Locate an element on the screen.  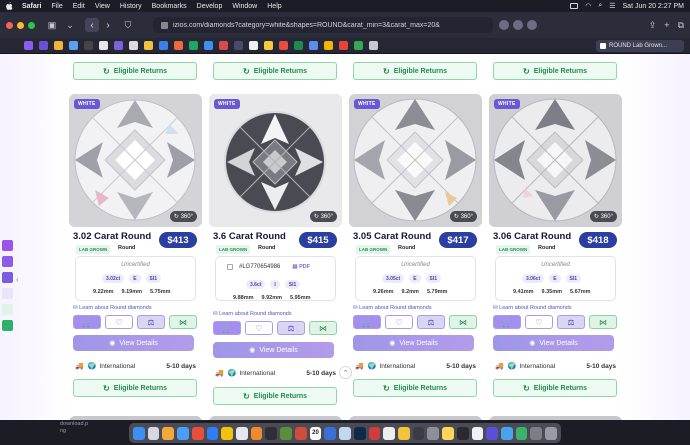
new-tab-icon: + is located at coordinates (666, 25).